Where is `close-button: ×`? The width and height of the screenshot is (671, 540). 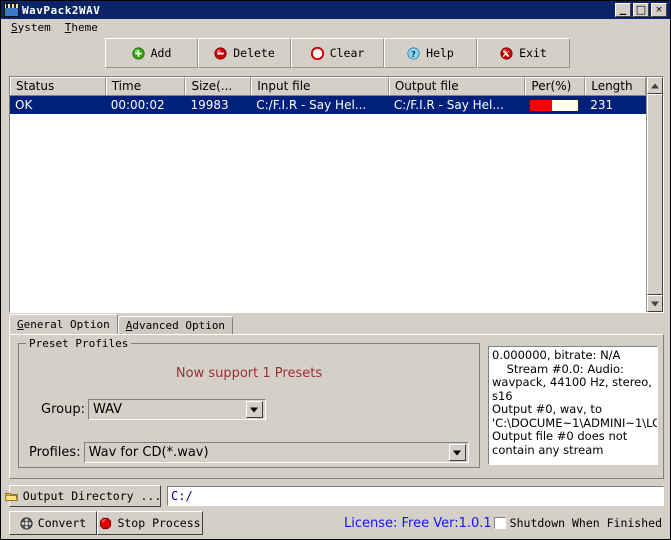
close-button: × is located at coordinates (659, 10).